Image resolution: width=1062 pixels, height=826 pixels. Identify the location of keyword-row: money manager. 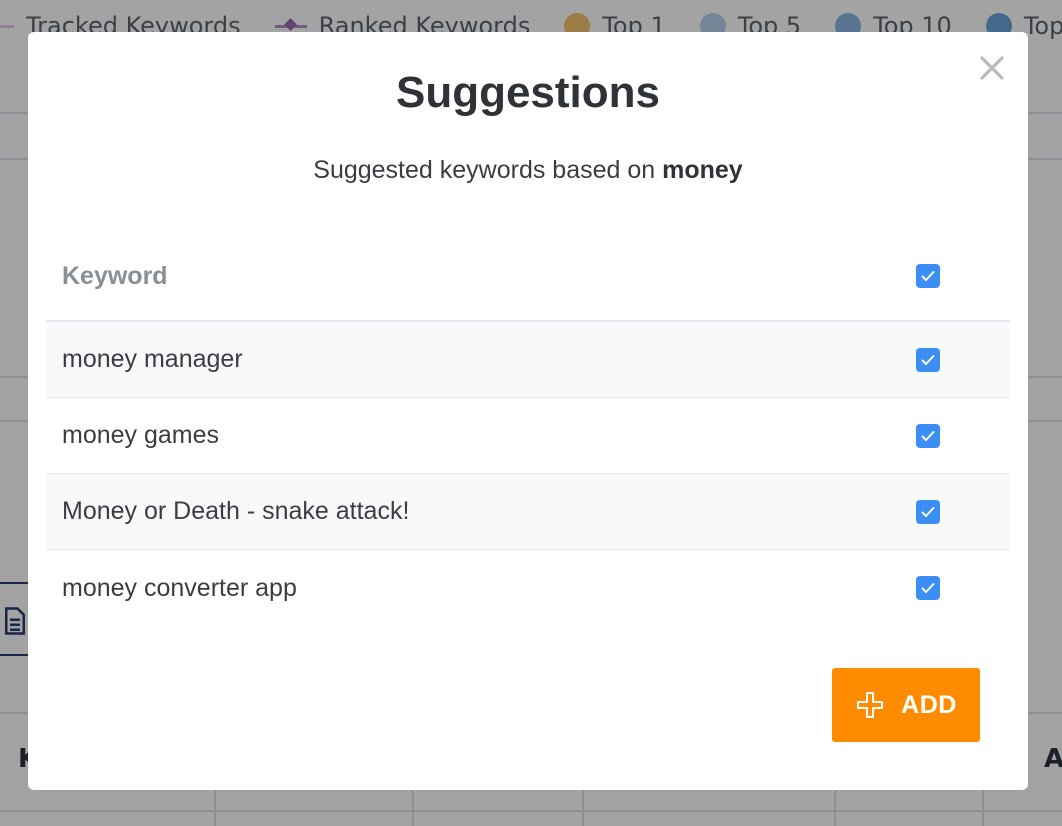
(528, 360).